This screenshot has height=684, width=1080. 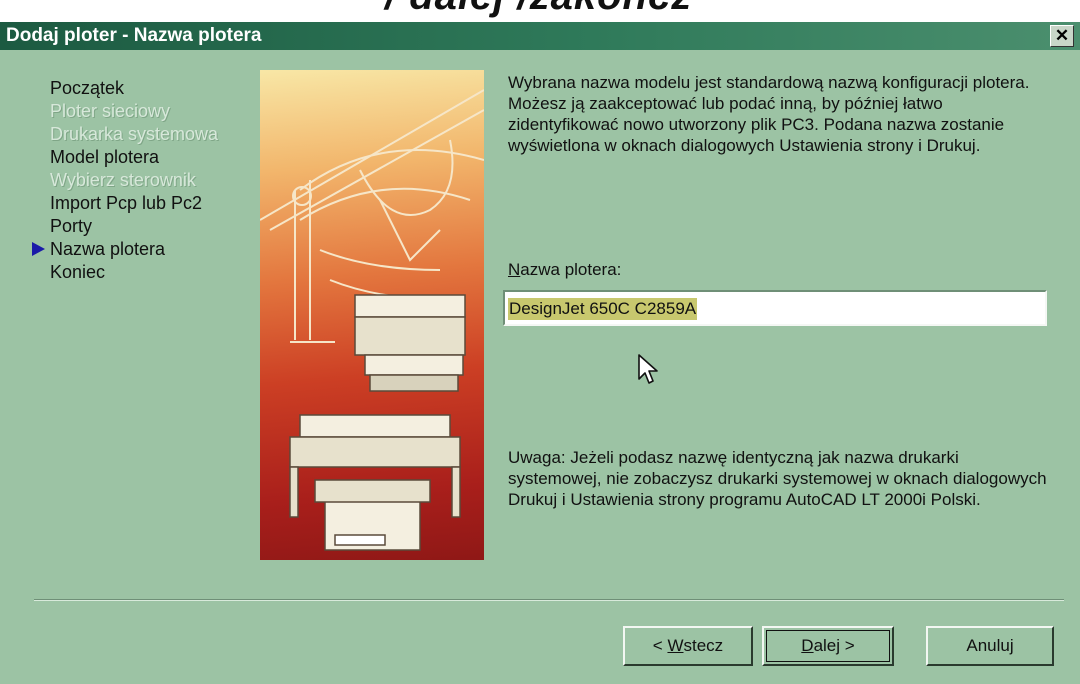 I want to click on wizard-step-label: Wybierz sterownik, so click(x=123, y=180).